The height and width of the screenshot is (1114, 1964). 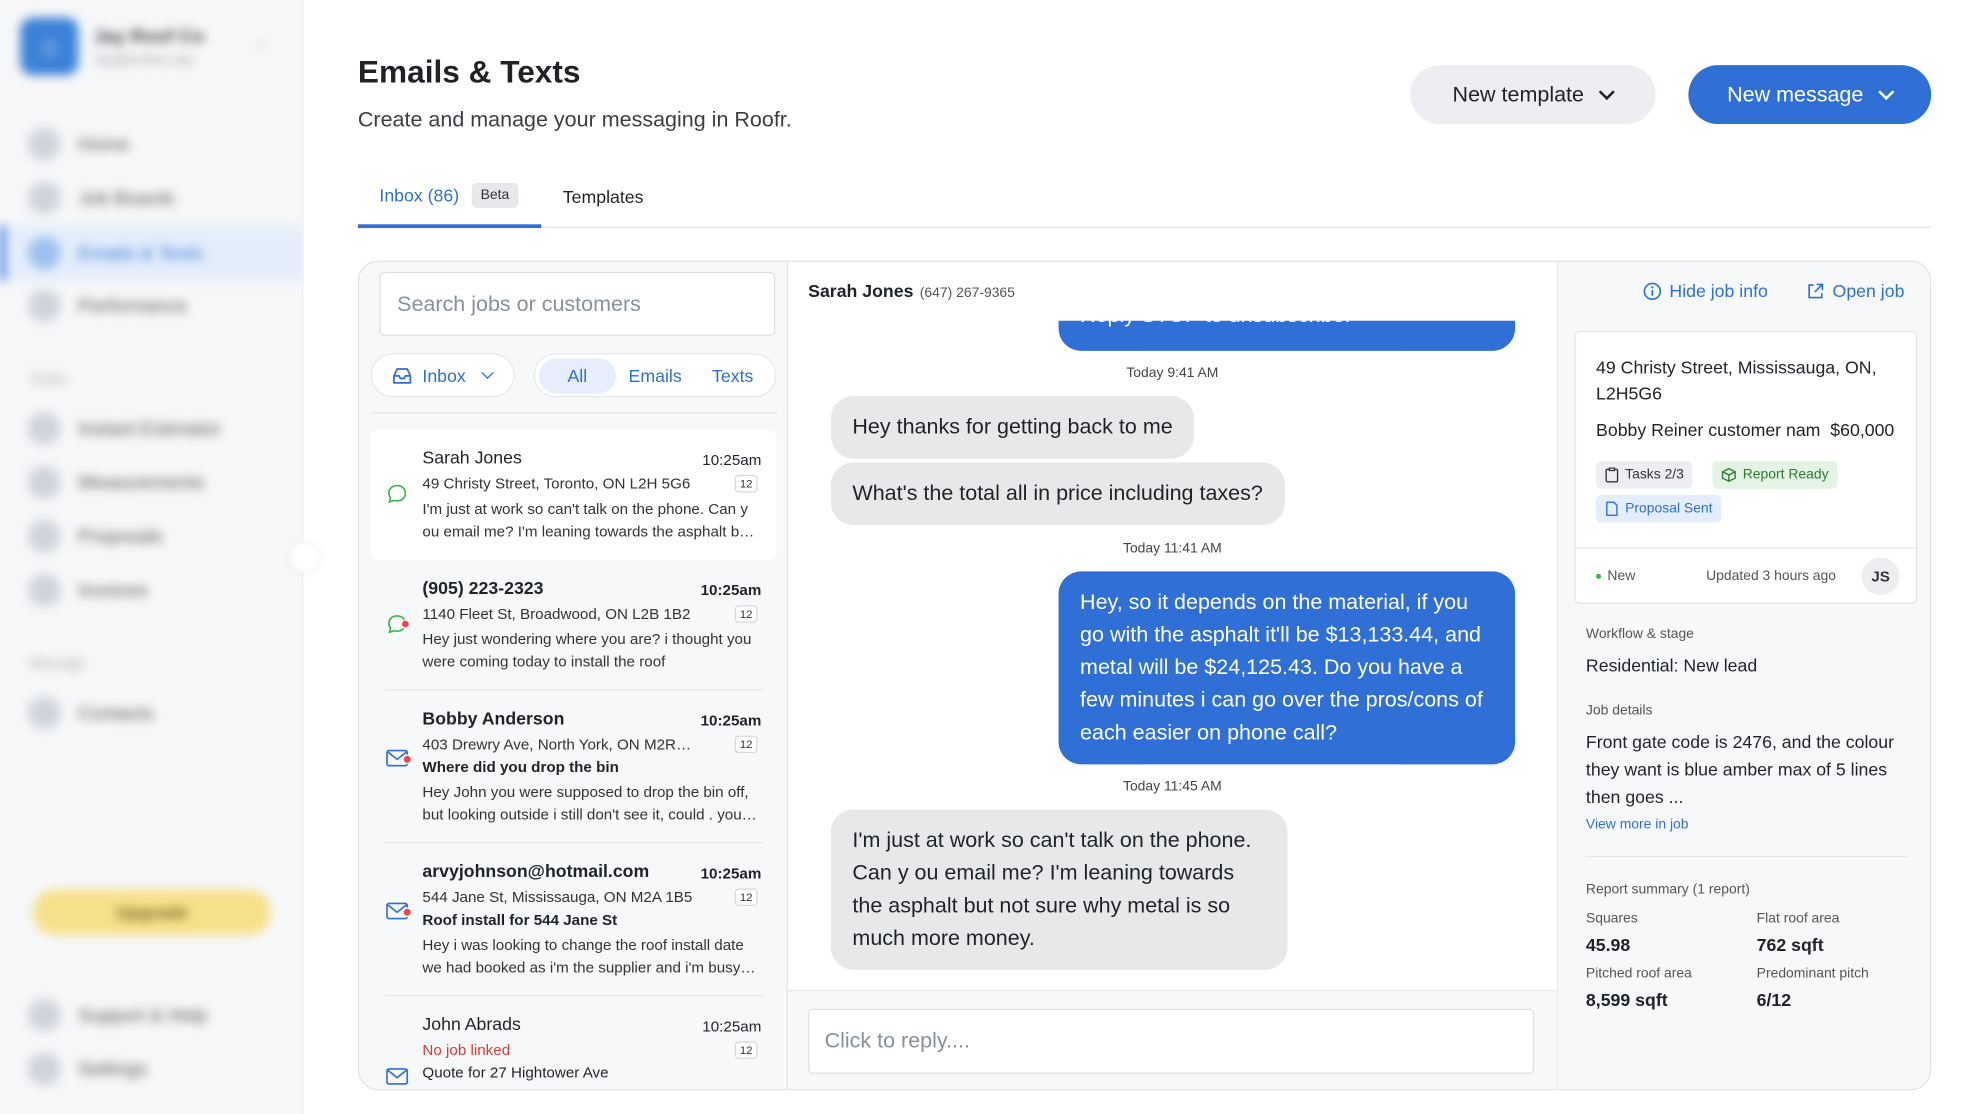 I want to click on sidebar-item-home: Home, so click(x=78, y=144).